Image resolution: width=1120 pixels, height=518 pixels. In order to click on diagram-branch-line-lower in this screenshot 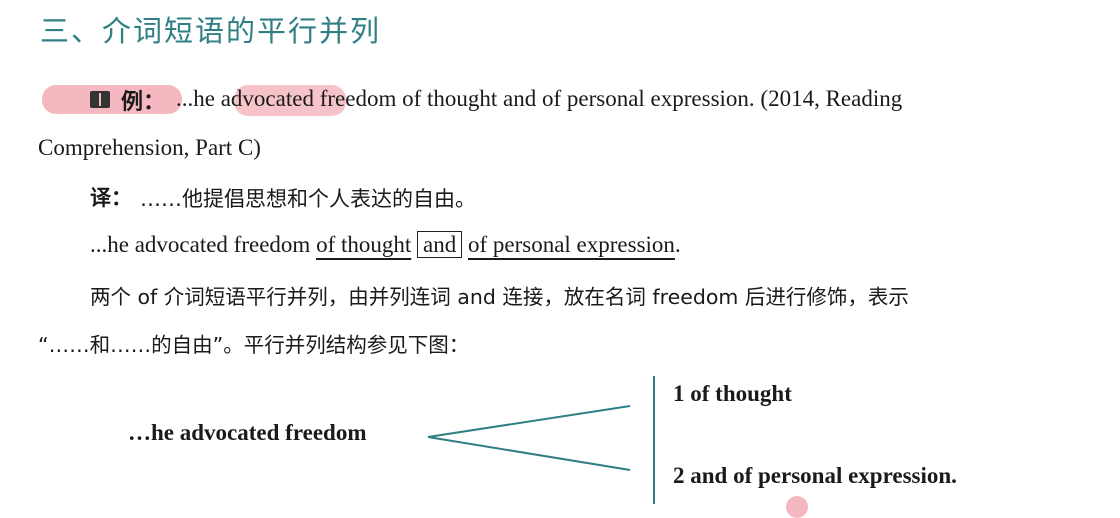, I will do `click(529, 453)`.